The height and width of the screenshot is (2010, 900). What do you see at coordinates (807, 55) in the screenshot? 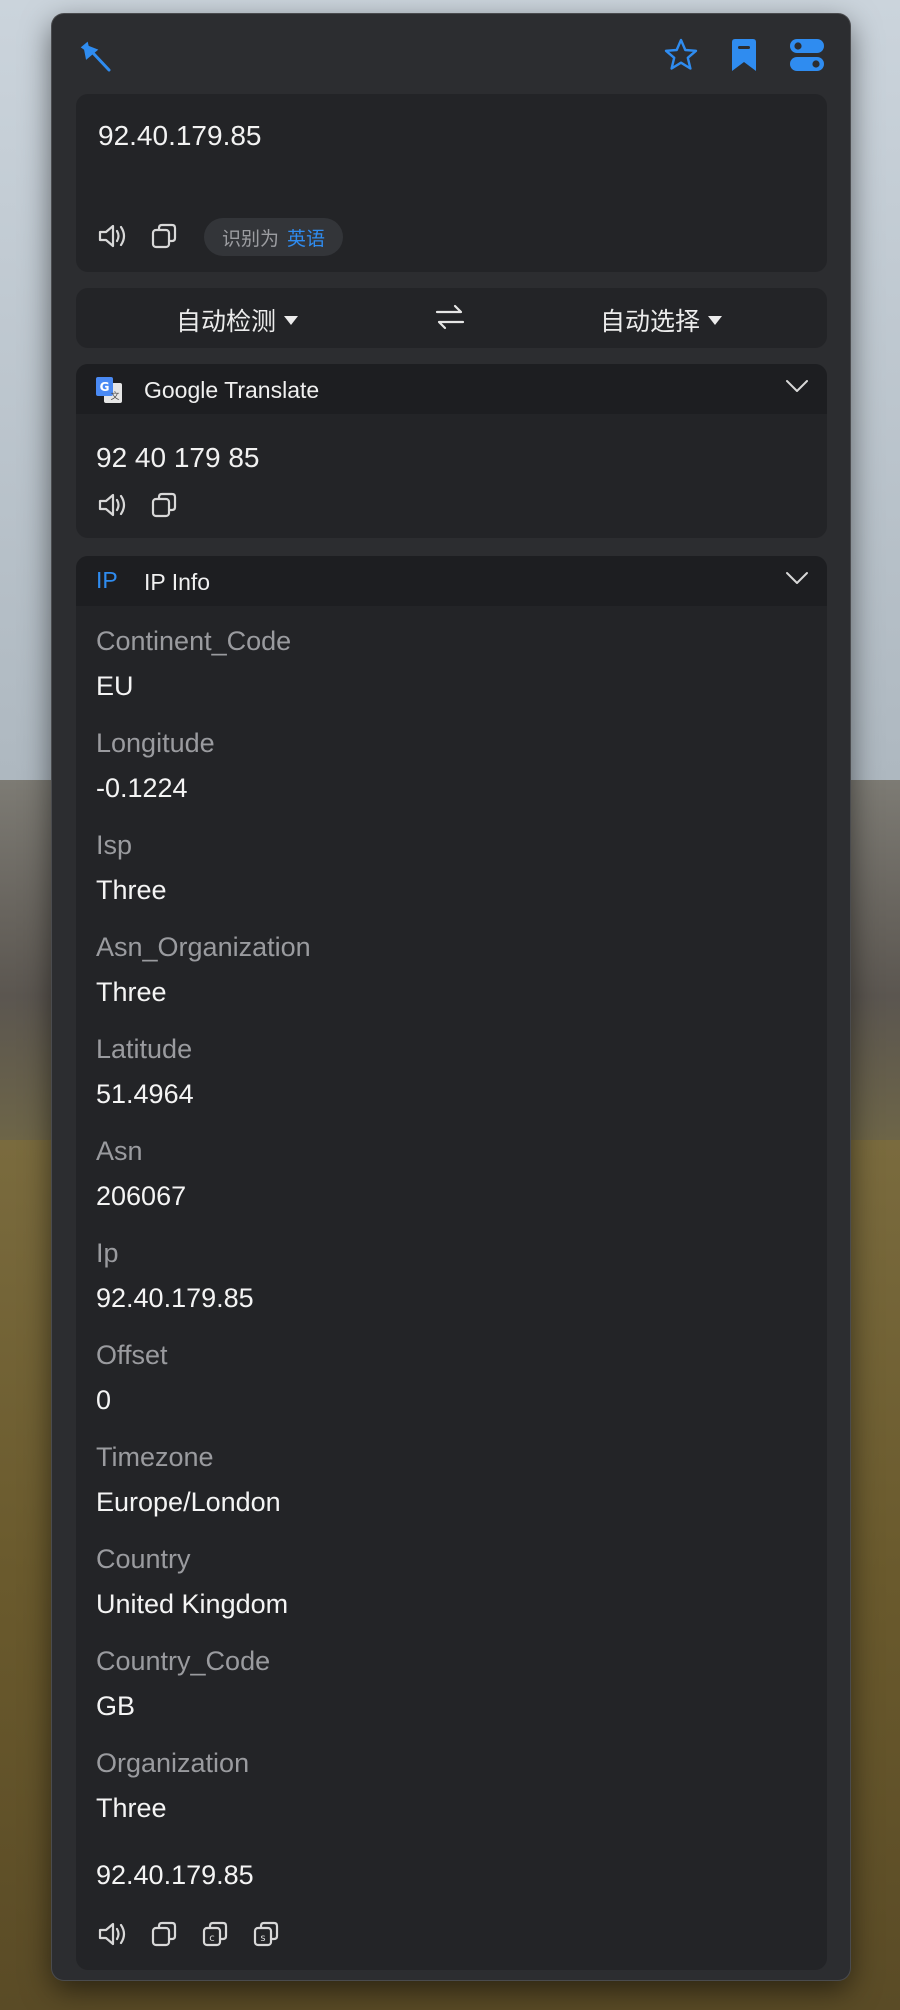
I see `toggle-settings-icon` at bounding box center [807, 55].